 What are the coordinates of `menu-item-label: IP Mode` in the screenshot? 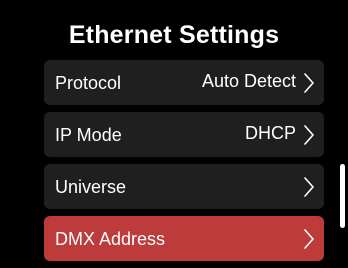 It's located at (88, 135).